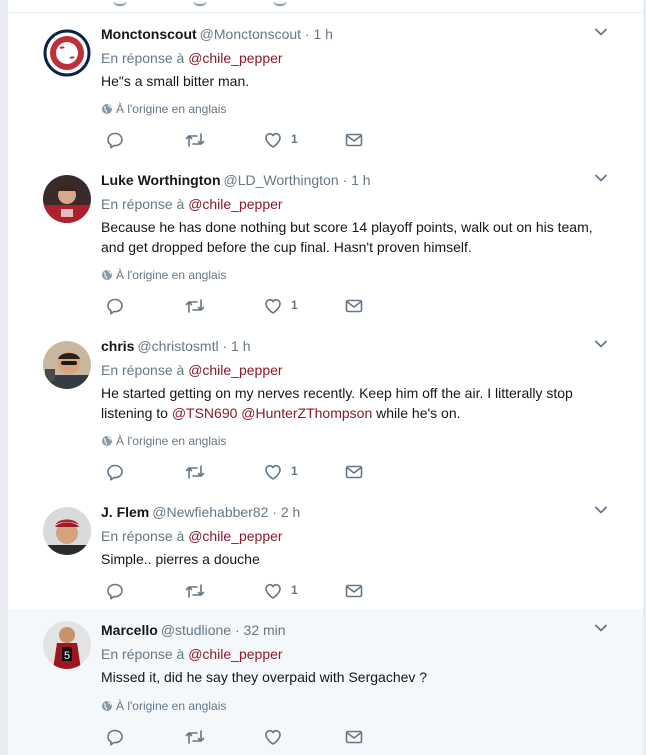  I want to click on tweet-header: J. Flem @Newfiehabber82 · 2 h, so click(200, 512).